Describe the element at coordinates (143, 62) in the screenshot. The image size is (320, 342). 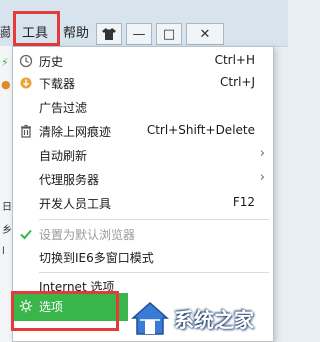
I see `menu-item-history: 历史 Ctrl+H` at that location.